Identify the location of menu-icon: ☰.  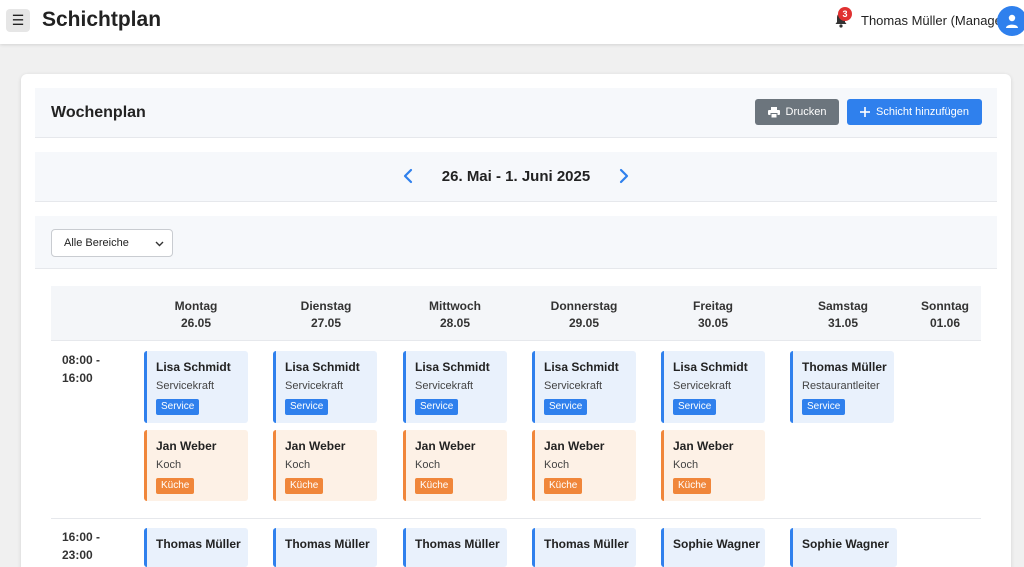
(18, 20).